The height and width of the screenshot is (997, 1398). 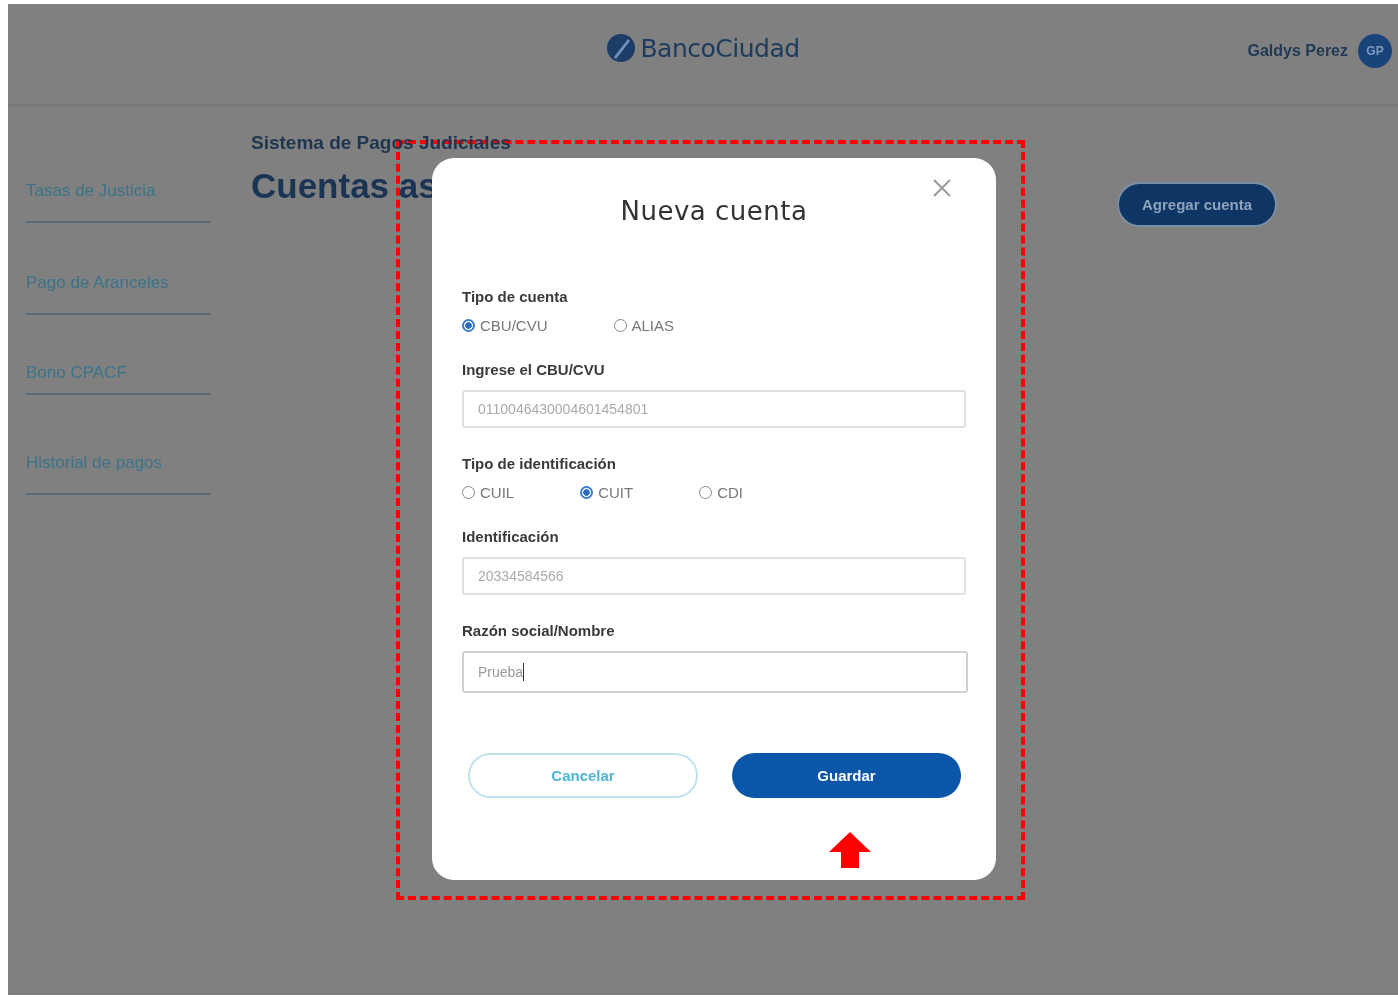 I want to click on add-account-button: Agregar cuenta, so click(x=1197, y=204).